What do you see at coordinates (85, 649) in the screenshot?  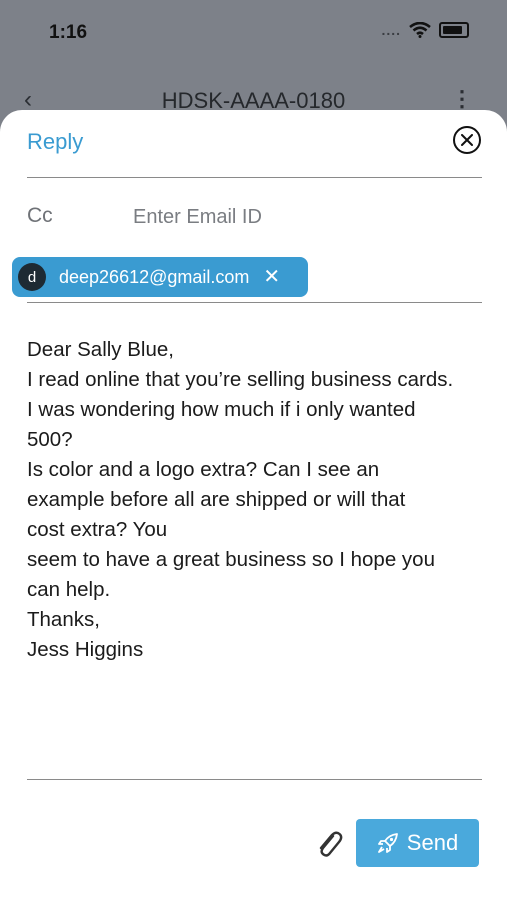 I see `message-line: Jess Higgins` at bounding box center [85, 649].